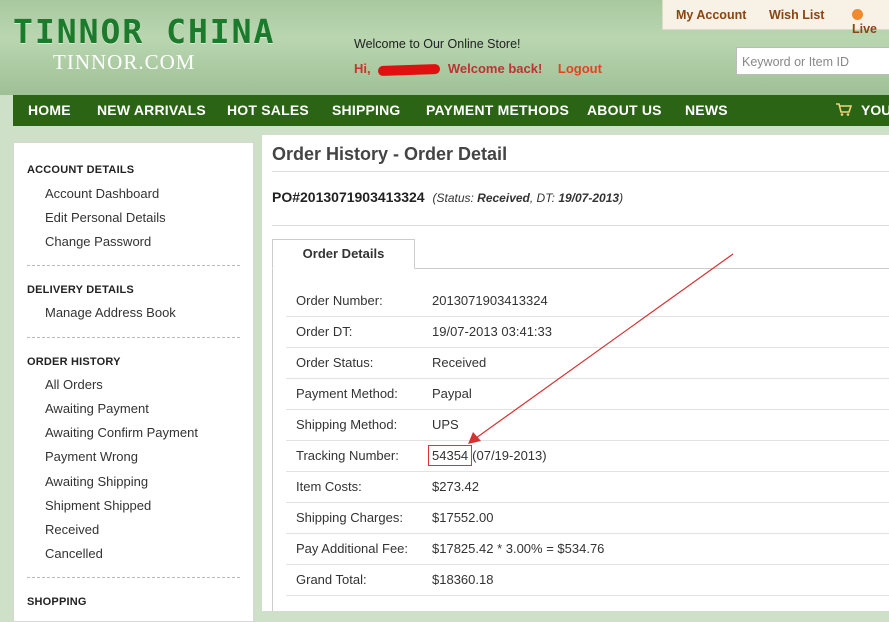 This screenshot has height=622, width=889. I want to click on detail-row-grand-total: Grand Total: $18360.18, so click(587, 580).